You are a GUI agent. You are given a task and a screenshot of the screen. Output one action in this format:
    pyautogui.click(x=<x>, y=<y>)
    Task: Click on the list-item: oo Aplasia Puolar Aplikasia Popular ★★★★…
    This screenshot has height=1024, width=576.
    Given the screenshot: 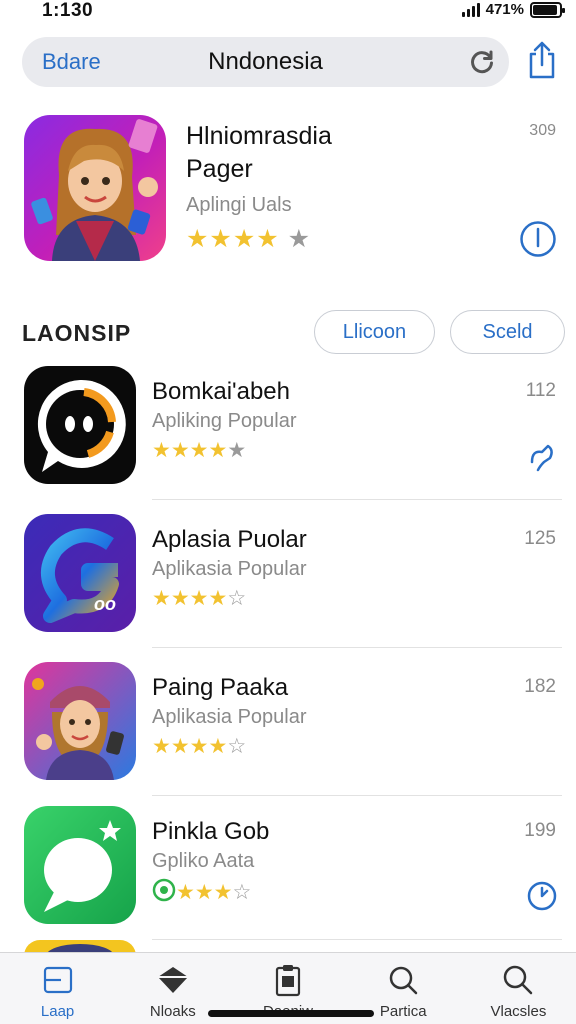 What is the action you would take?
    pyautogui.click(x=288, y=588)
    